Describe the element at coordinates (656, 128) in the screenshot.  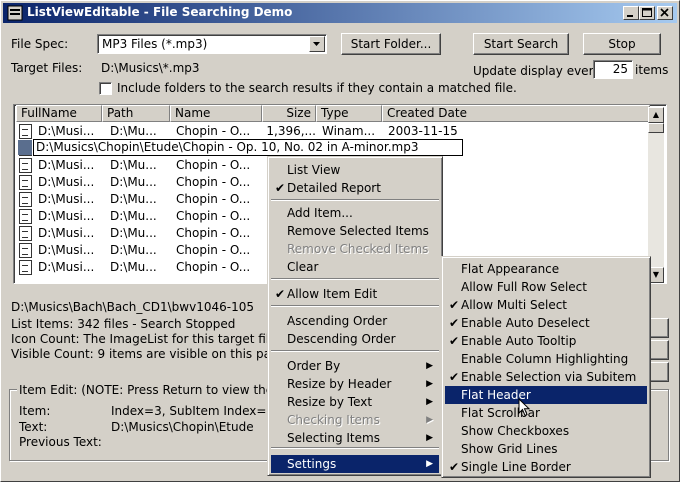
I see `scroll-thumb` at that location.